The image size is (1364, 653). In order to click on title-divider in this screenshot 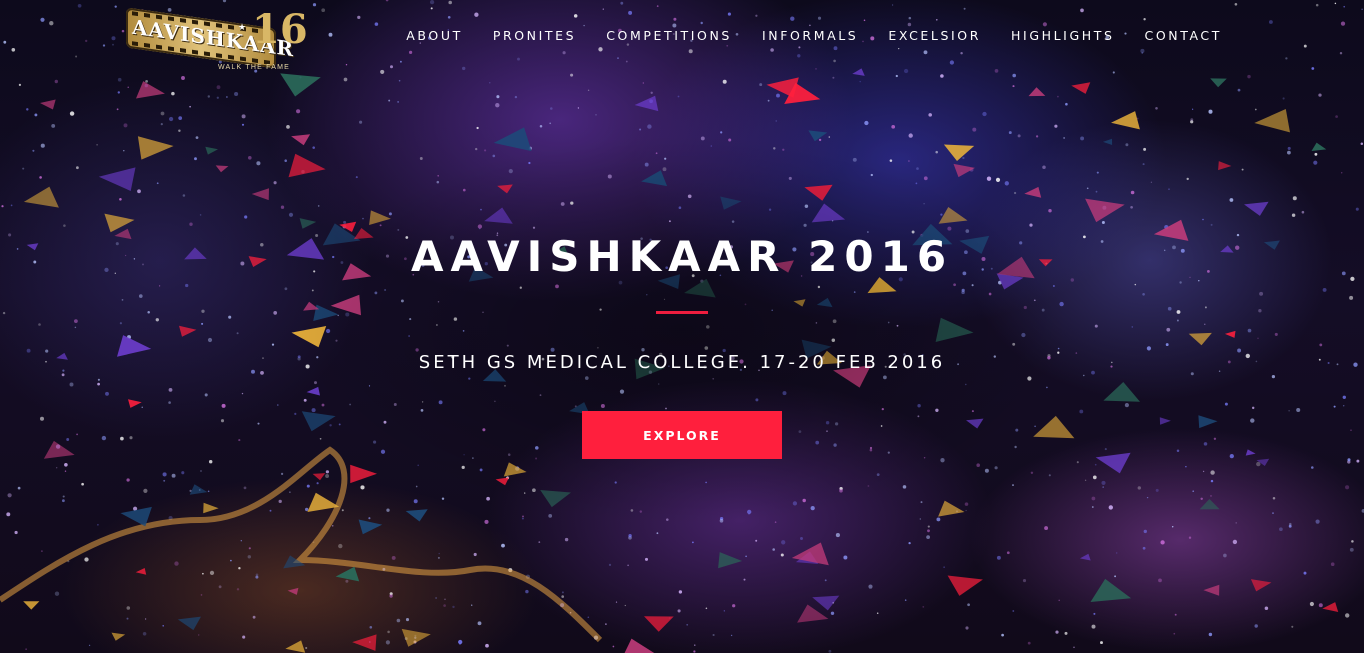, I will do `click(682, 312)`.